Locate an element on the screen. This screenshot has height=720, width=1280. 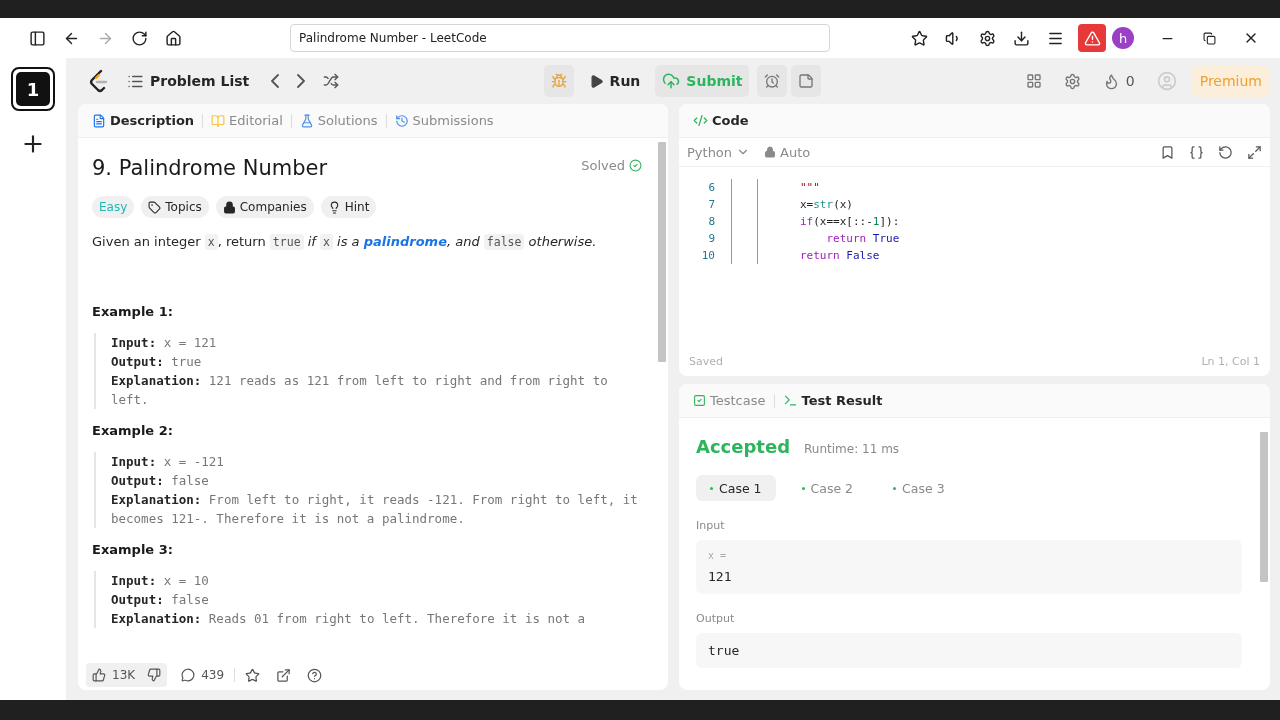
case-tab: Case 1 is located at coordinates (736, 488).